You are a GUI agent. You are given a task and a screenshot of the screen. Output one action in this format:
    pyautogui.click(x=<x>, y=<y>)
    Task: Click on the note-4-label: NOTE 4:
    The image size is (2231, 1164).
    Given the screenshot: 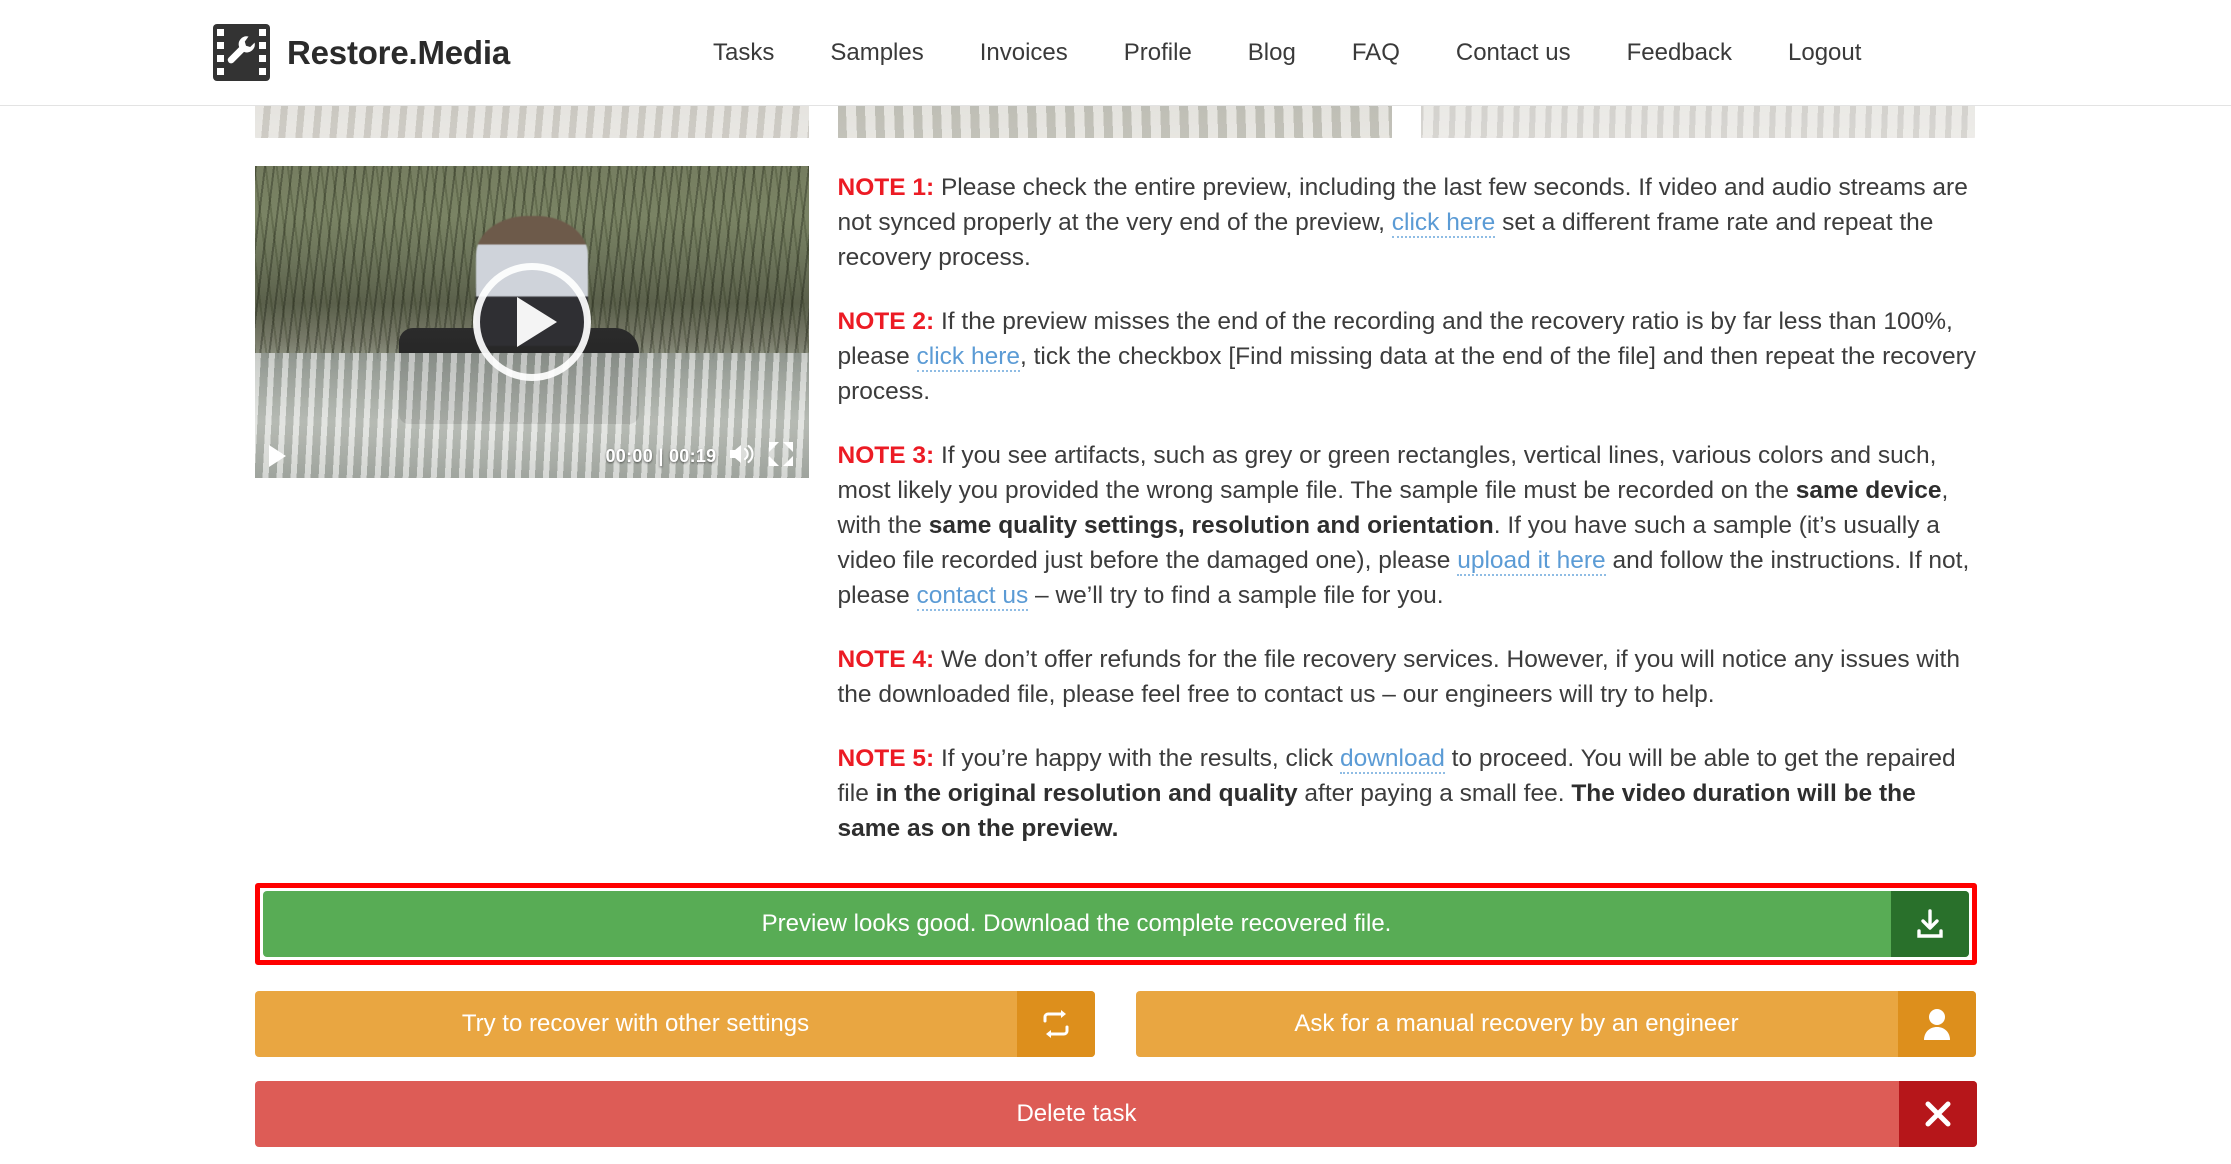 What is the action you would take?
    pyautogui.click(x=886, y=660)
    